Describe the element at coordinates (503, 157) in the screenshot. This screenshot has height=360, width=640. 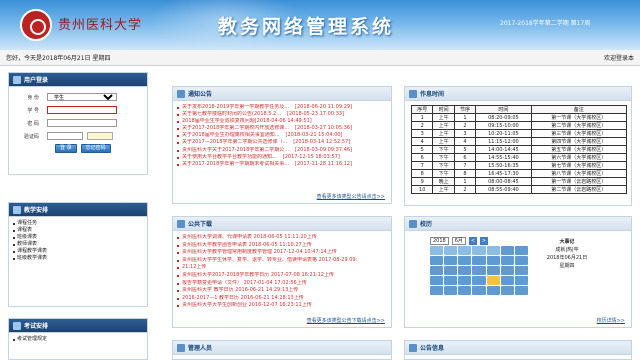
I see `schedule-cell: 14:55-15:40` at that location.